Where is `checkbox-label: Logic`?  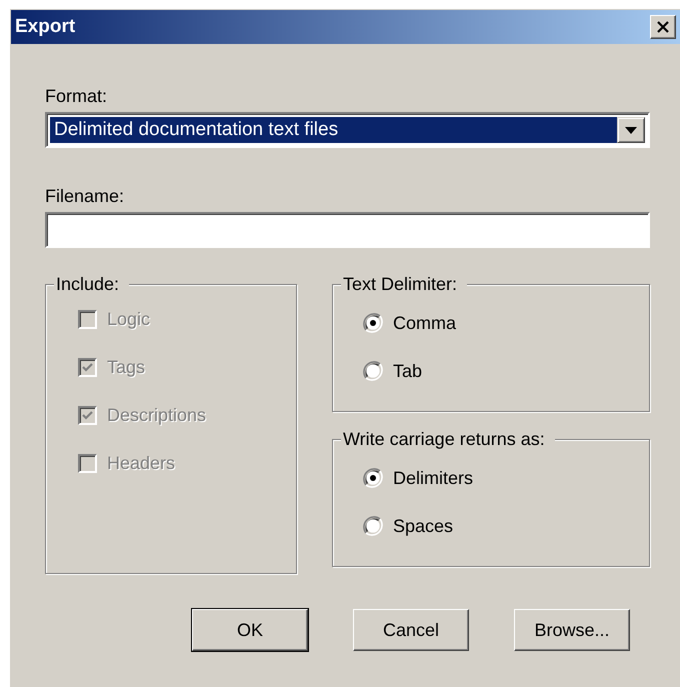
checkbox-label: Logic is located at coordinates (128, 319).